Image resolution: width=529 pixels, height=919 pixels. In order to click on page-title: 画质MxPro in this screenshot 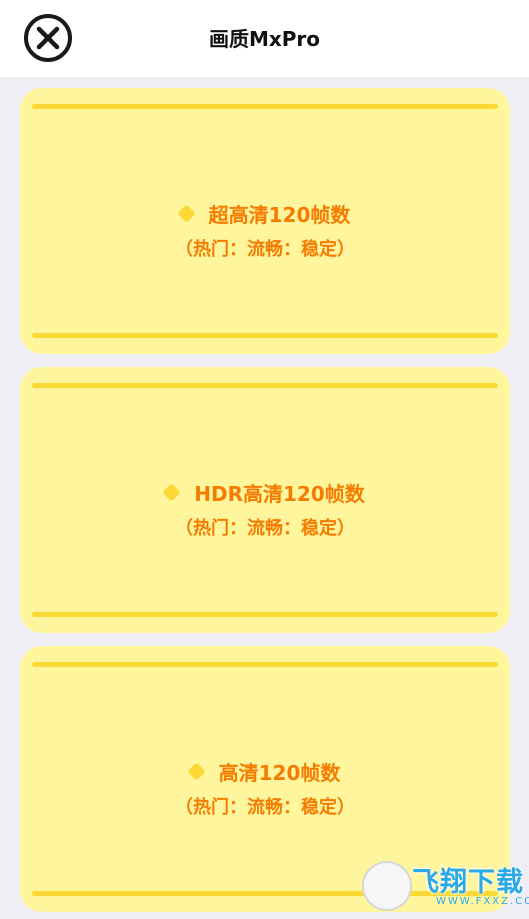, I will do `click(264, 39)`.